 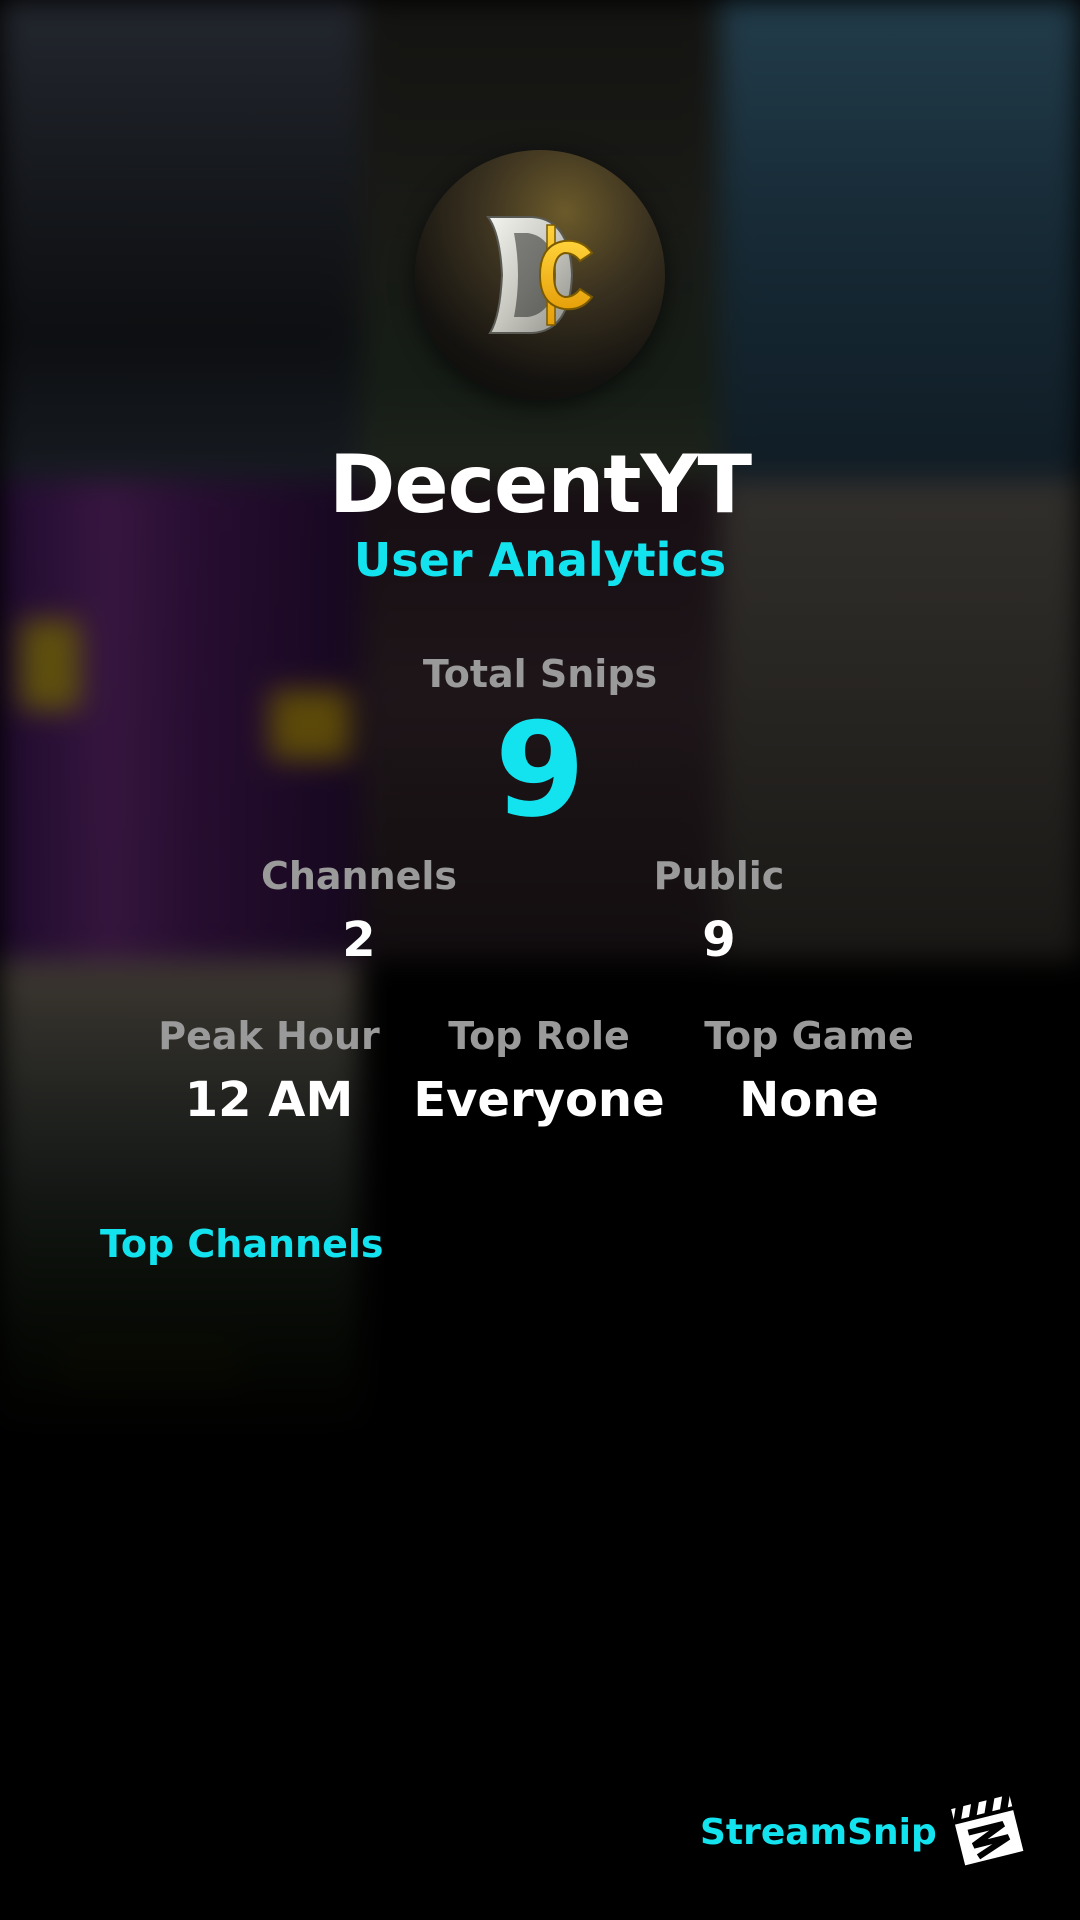 I want to click on total-snips-label: Total Snips, so click(x=540, y=674).